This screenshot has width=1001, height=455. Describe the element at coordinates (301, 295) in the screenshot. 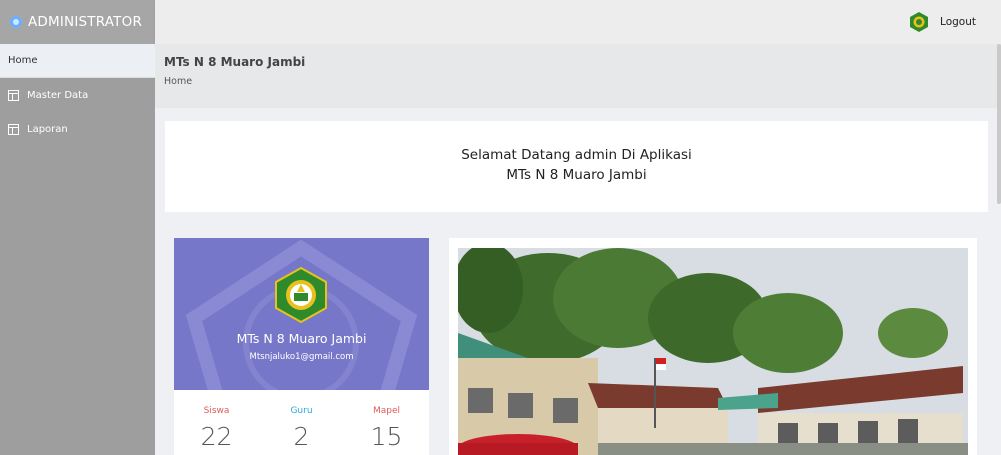

I see `school-logo-icon` at that location.